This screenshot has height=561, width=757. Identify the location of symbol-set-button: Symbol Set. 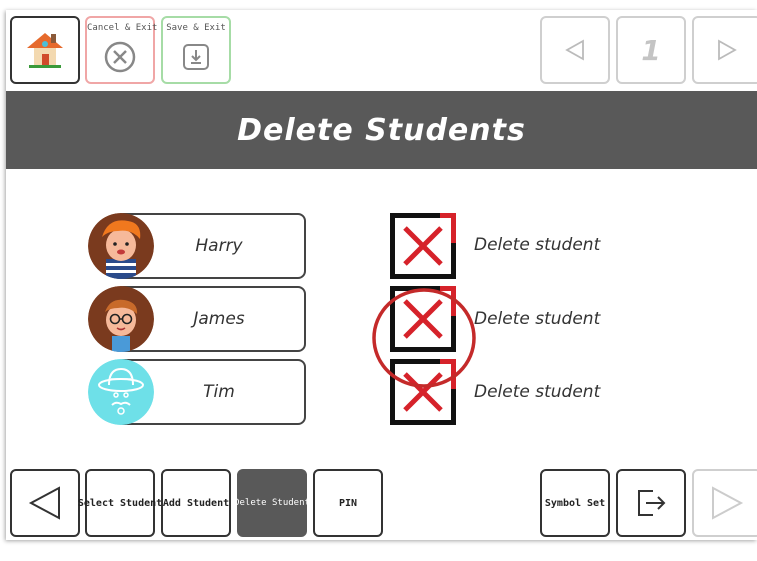
(575, 503).